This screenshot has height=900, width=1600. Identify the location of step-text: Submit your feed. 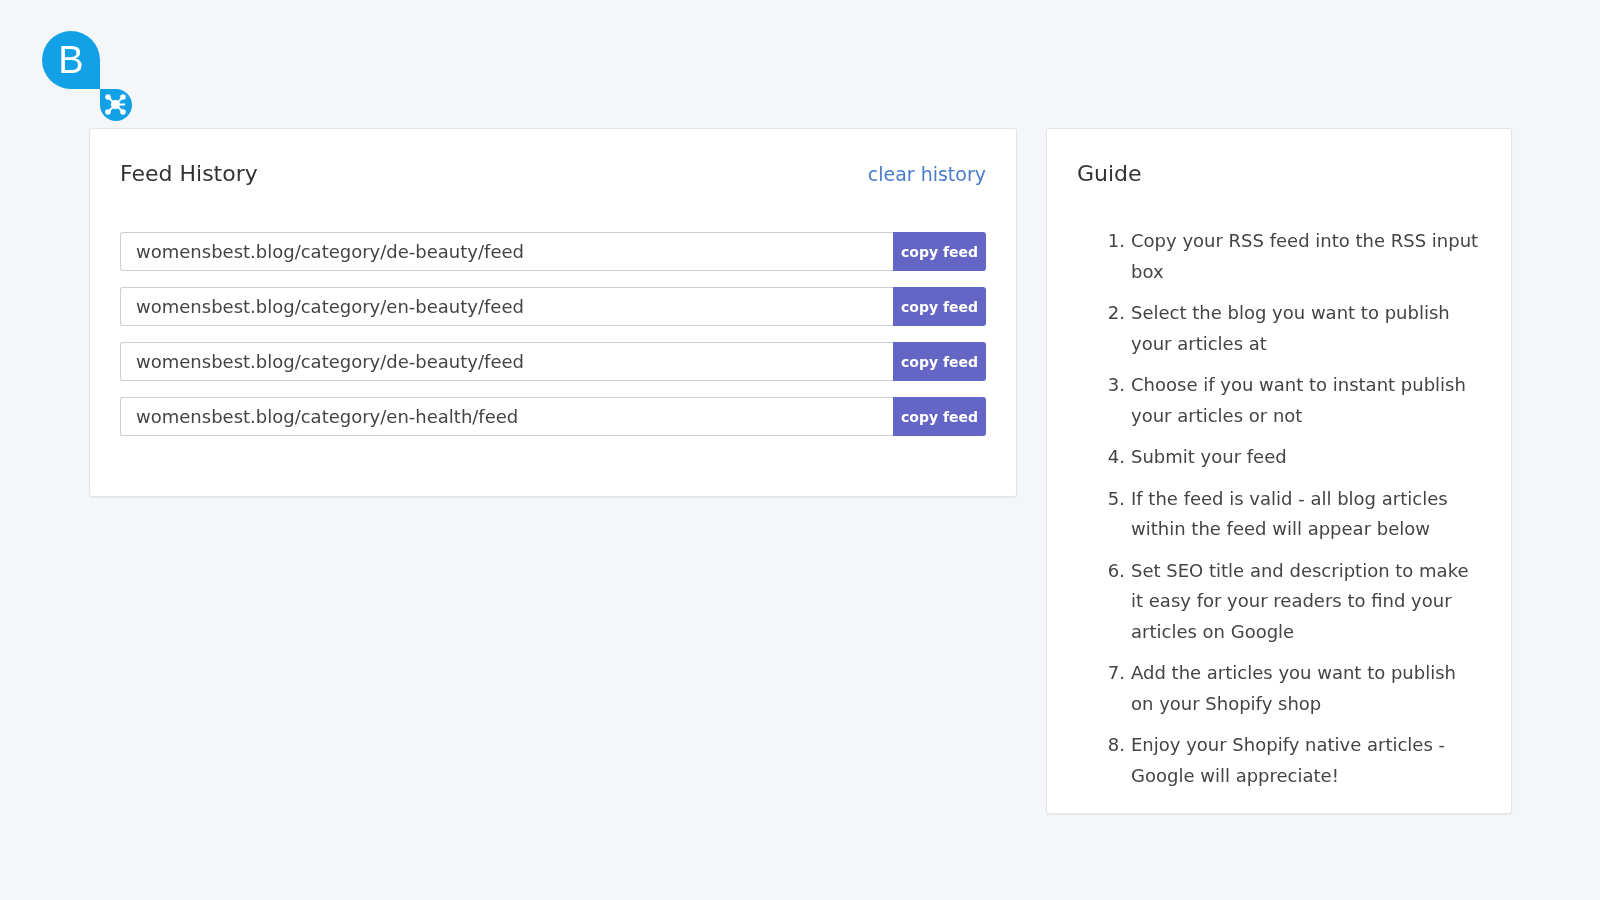
(1209, 457).